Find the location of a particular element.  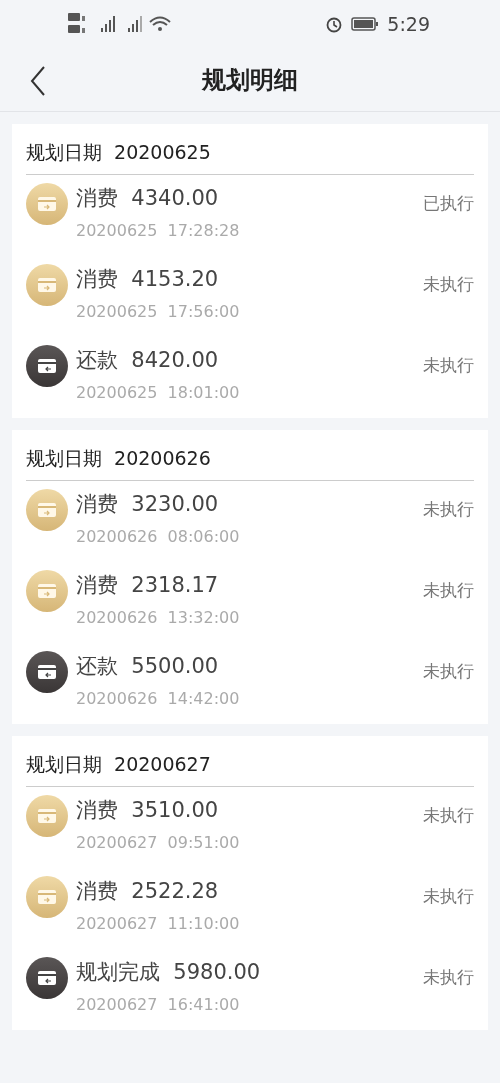

back-icon is located at coordinates (38, 81).